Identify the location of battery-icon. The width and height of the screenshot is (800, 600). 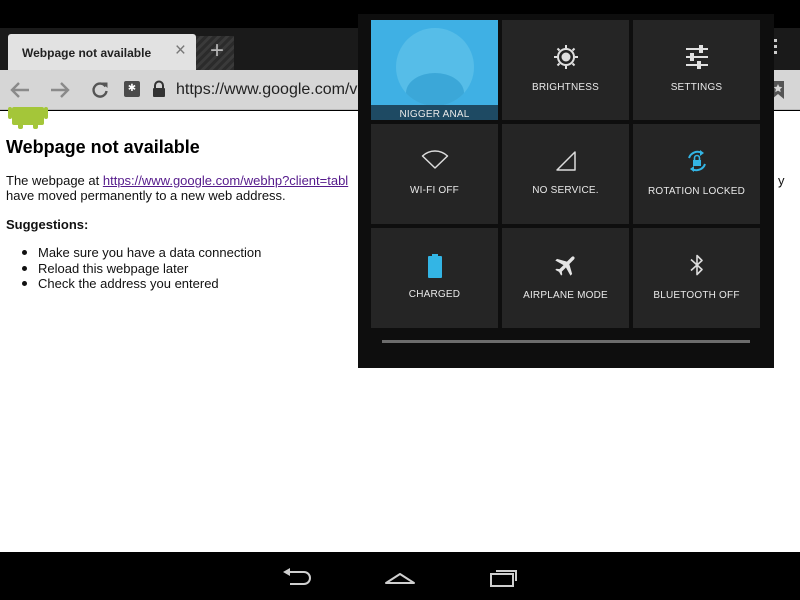
(434, 268).